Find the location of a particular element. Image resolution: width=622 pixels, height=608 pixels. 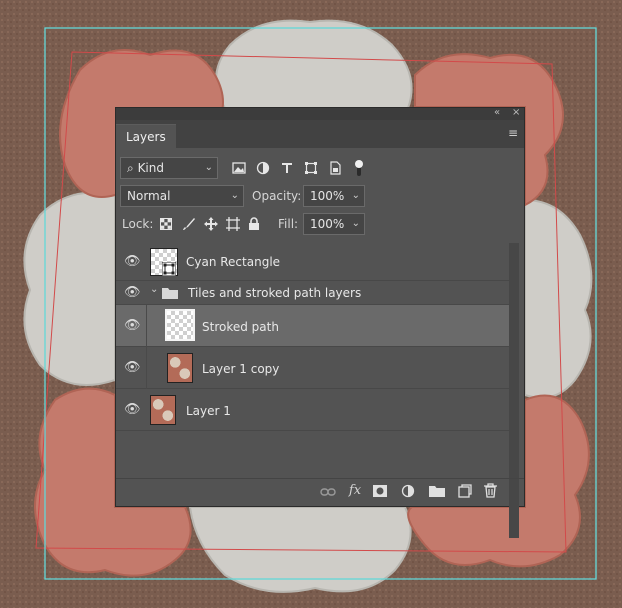

delete-layer-icon is located at coordinates (490, 490).